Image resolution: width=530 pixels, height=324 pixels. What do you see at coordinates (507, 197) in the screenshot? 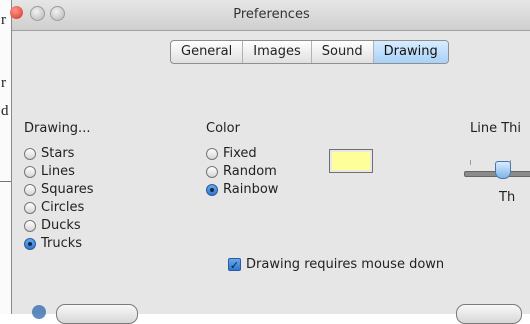
I see `line-thickness-sub-label: Th` at bounding box center [507, 197].